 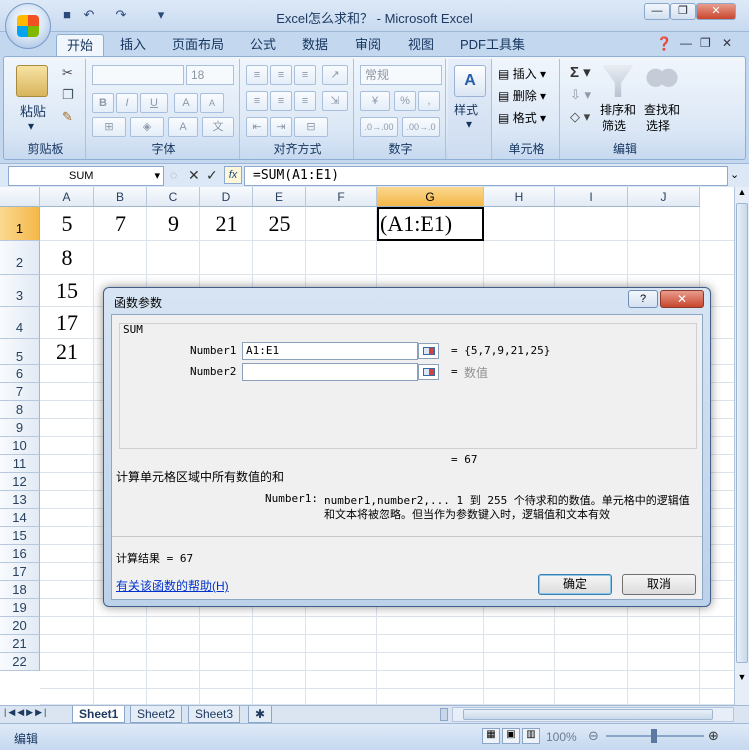 What do you see at coordinates (214, 714) in the screenshot?
I see `sheet-tab-3: Sheet3` at bounding box center [214, 714].